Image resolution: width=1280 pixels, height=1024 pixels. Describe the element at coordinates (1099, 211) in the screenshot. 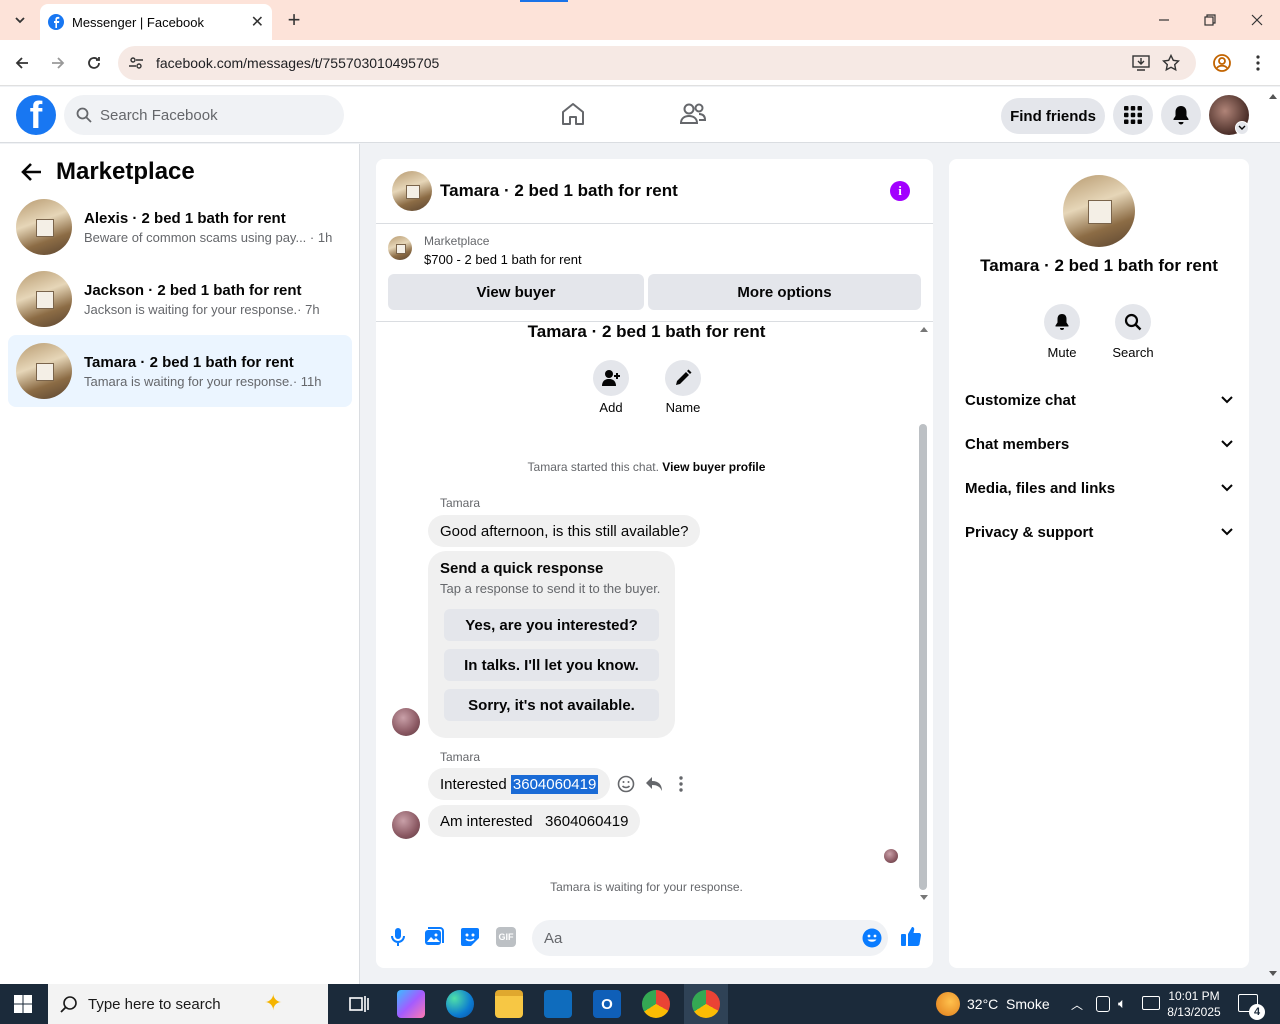

I see `chat-profile-thumbnail` at that location.